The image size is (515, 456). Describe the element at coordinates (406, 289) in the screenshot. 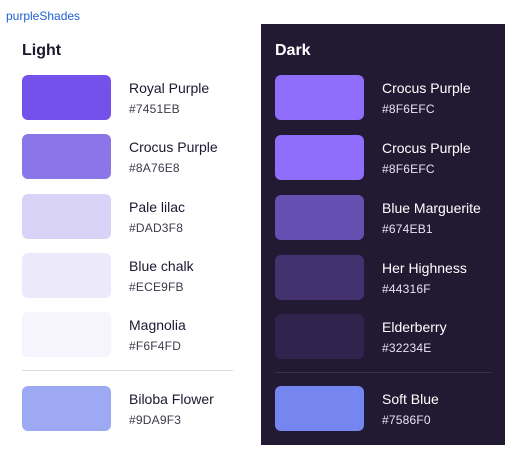

I see `color-hex-value: #44316F` at that location.